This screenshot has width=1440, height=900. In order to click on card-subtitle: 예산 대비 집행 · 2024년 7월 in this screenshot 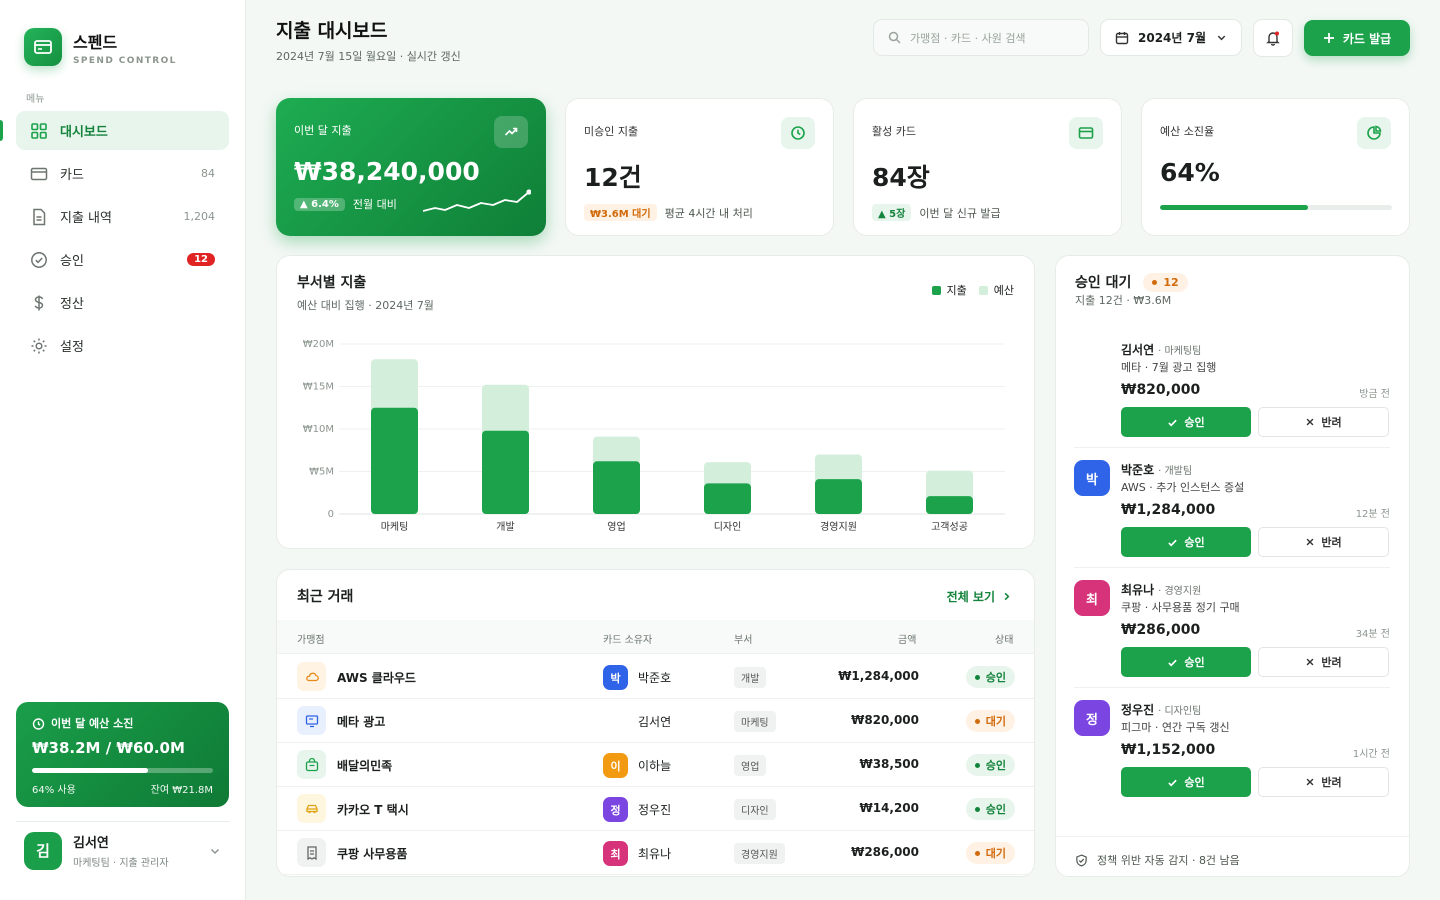, I will do `click(365, 305)`.